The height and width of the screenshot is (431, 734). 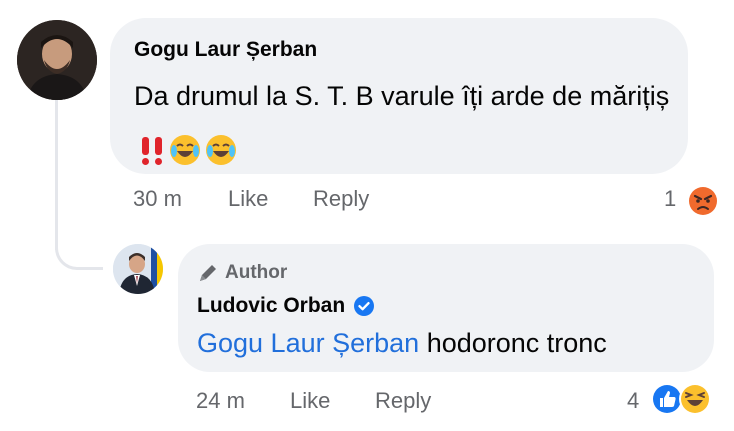 What do you see at coordinates (271, 306) in the screenshot?
I see `reply-author-name: Ludovic Orban` at bounding box center [271, 306].